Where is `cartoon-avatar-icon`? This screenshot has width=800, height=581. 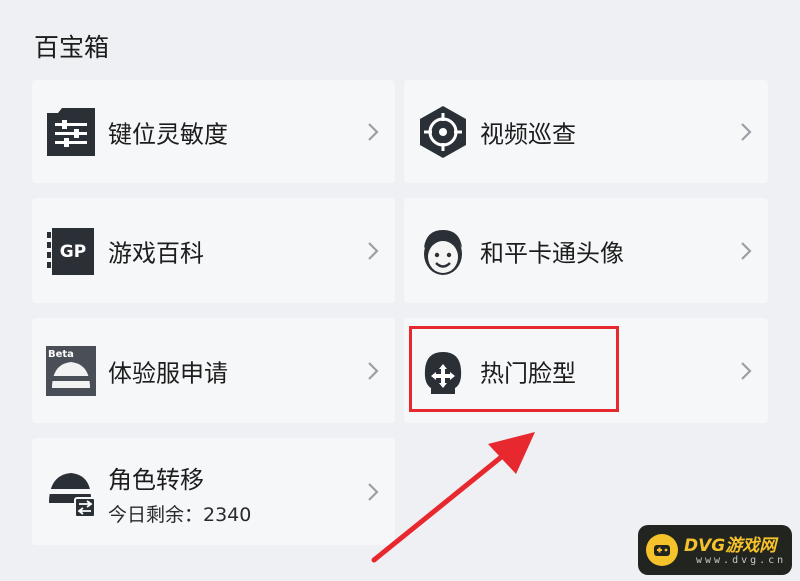
cartoon-avatar-icon is located at coordinates (443, 252).